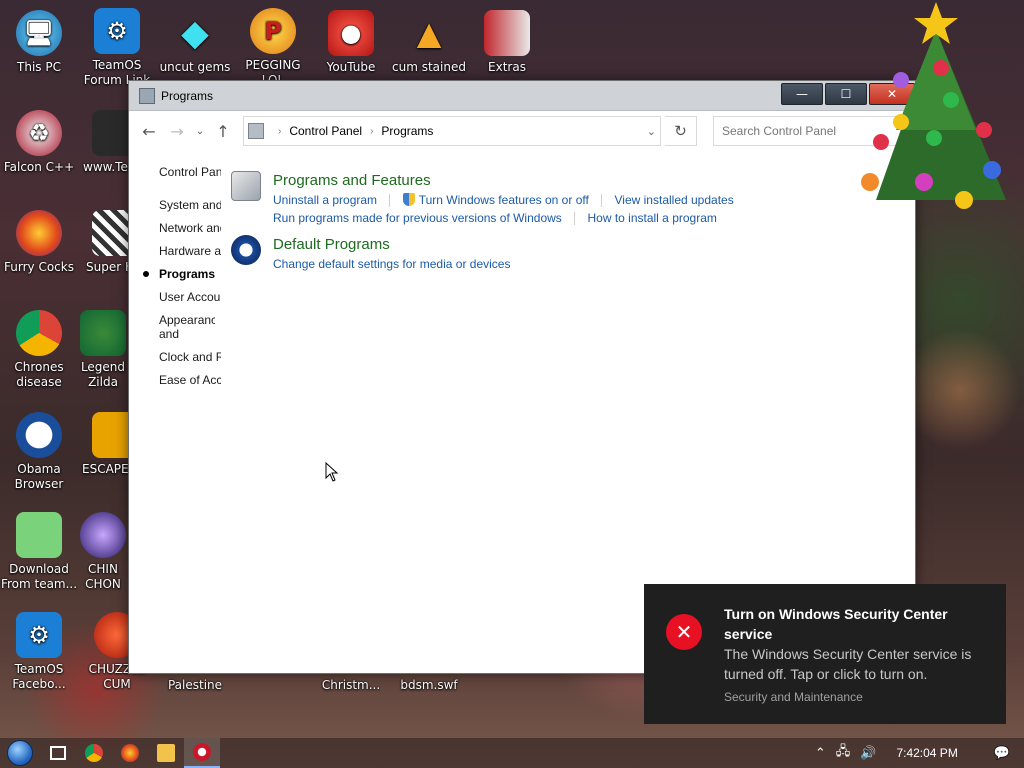  I want to click on icon-label: This PC, so click(39, 67).